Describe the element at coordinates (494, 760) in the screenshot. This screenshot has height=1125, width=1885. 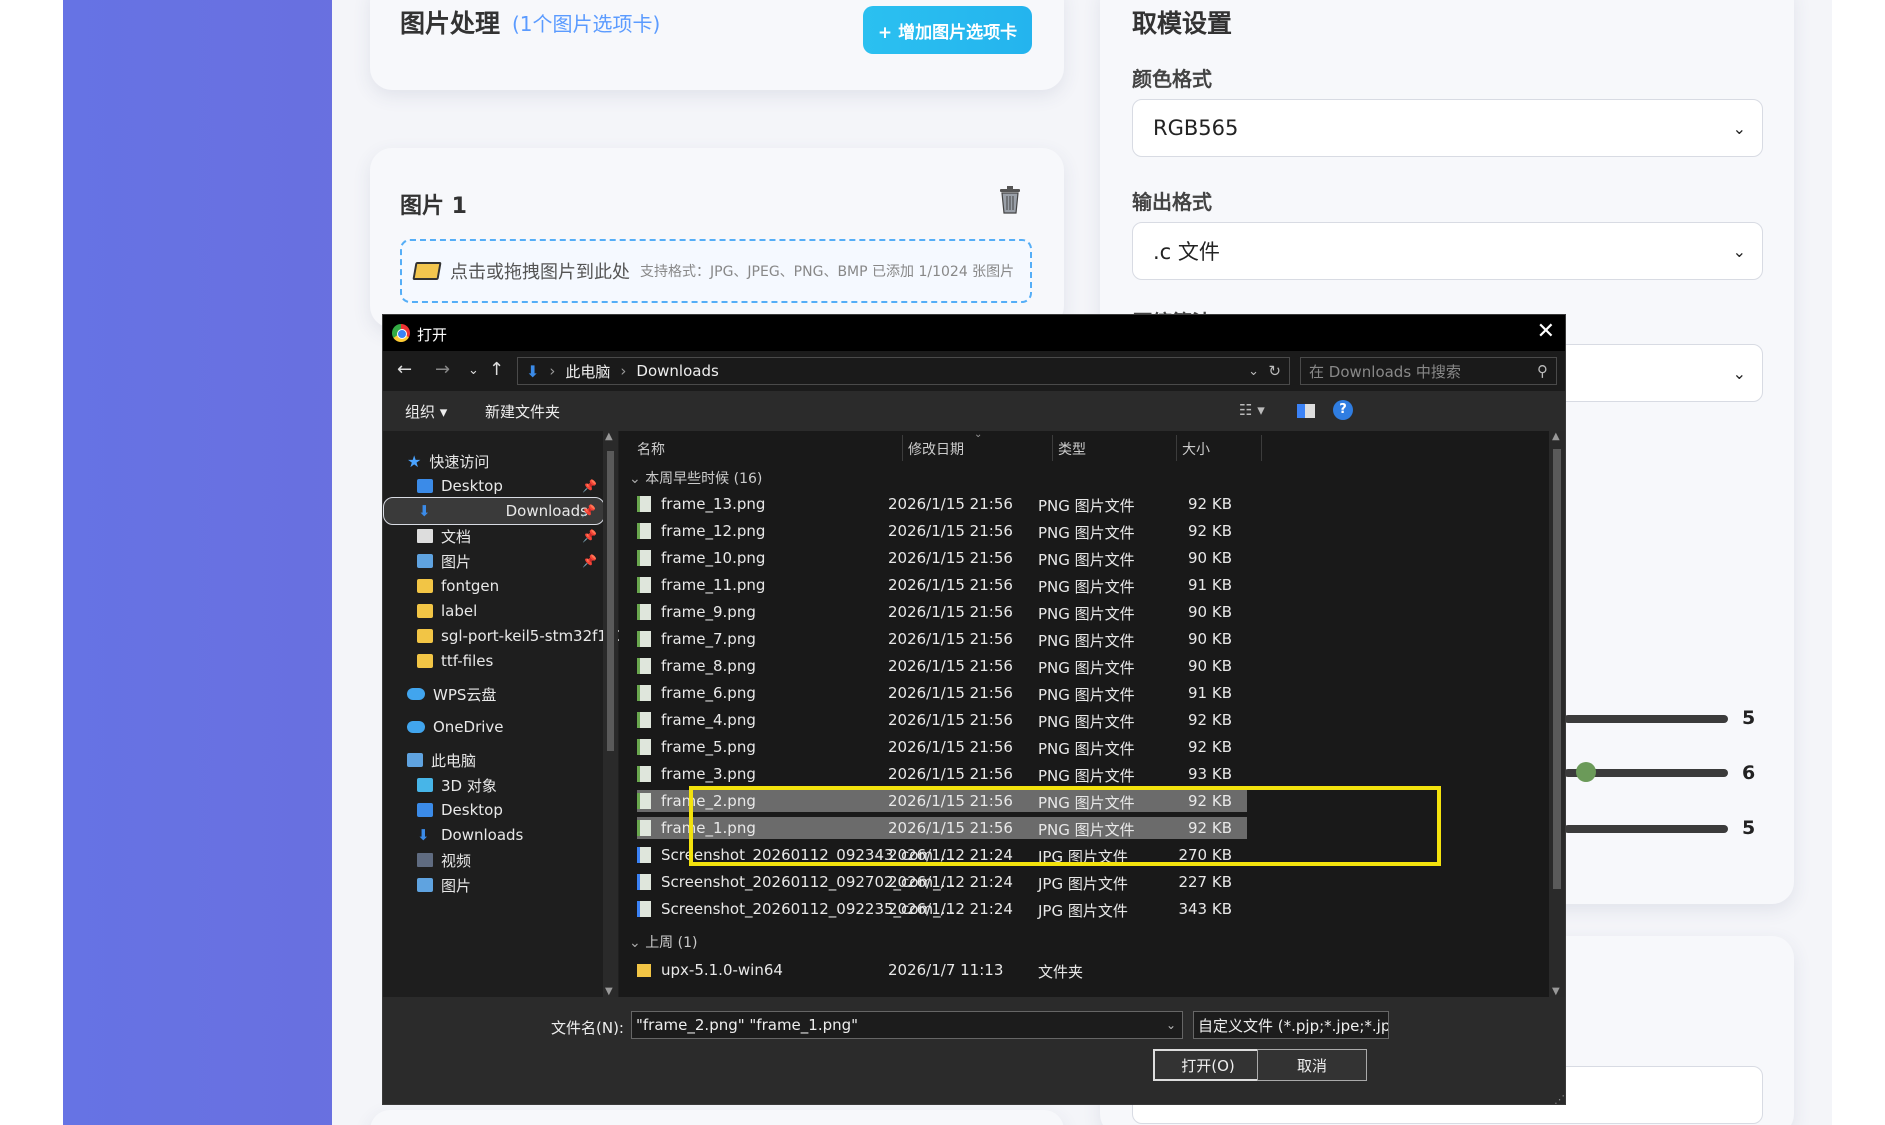
I see `nav-item-this-pc: 此电脑` at that location.